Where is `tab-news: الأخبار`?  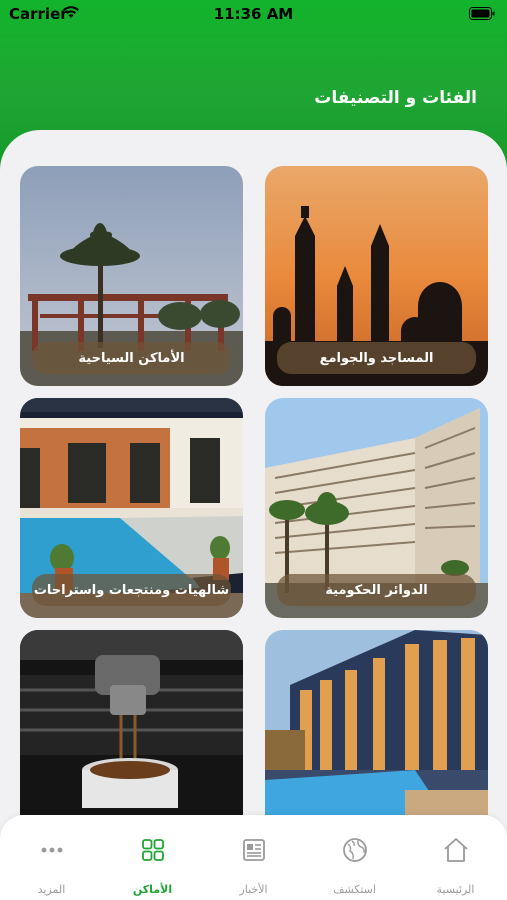 tab-news: الأخبار is located at coordinates (253, 857).